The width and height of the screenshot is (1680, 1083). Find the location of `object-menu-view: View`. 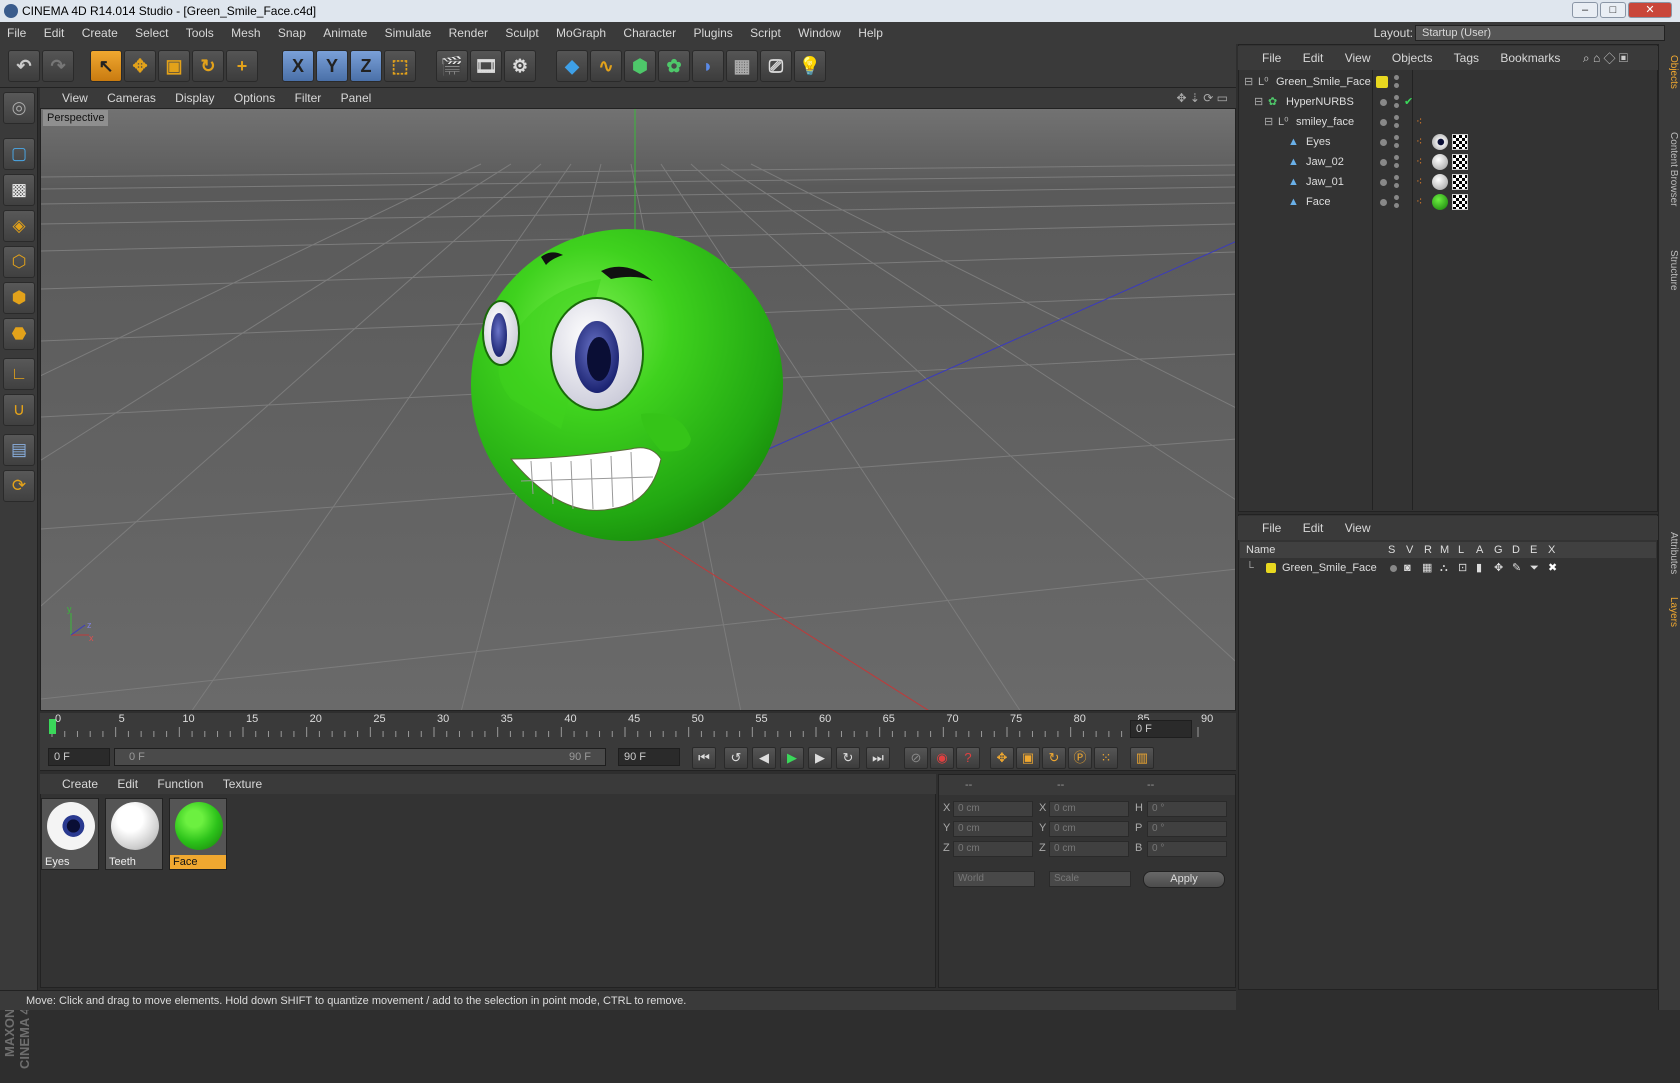

object-menu-view: View is located at coordinates (1358, 58).